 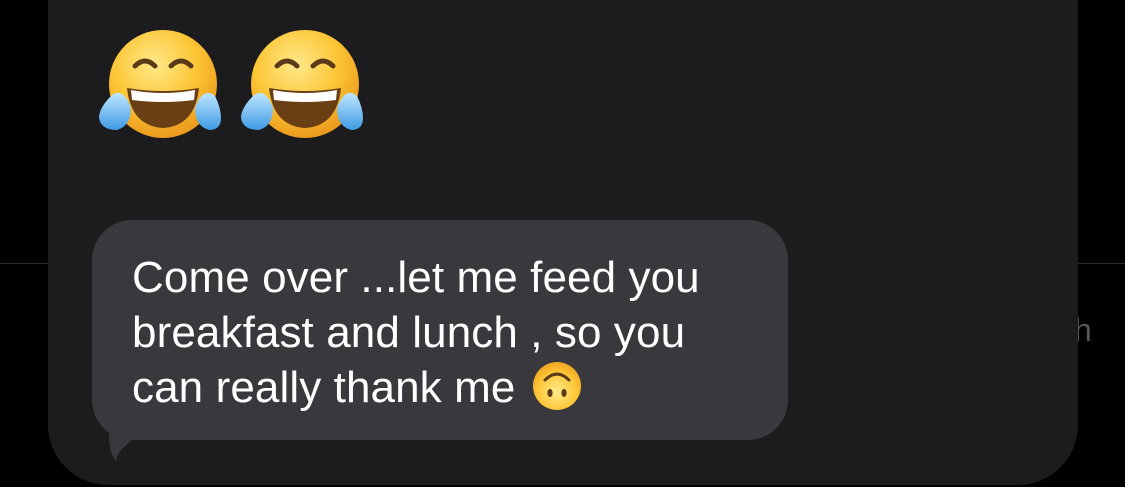 What do you see at coordinates (409, 332) in the screenshot?
I see `message-line: breakfast and lunch , so you` at bounding box center [409, 332].